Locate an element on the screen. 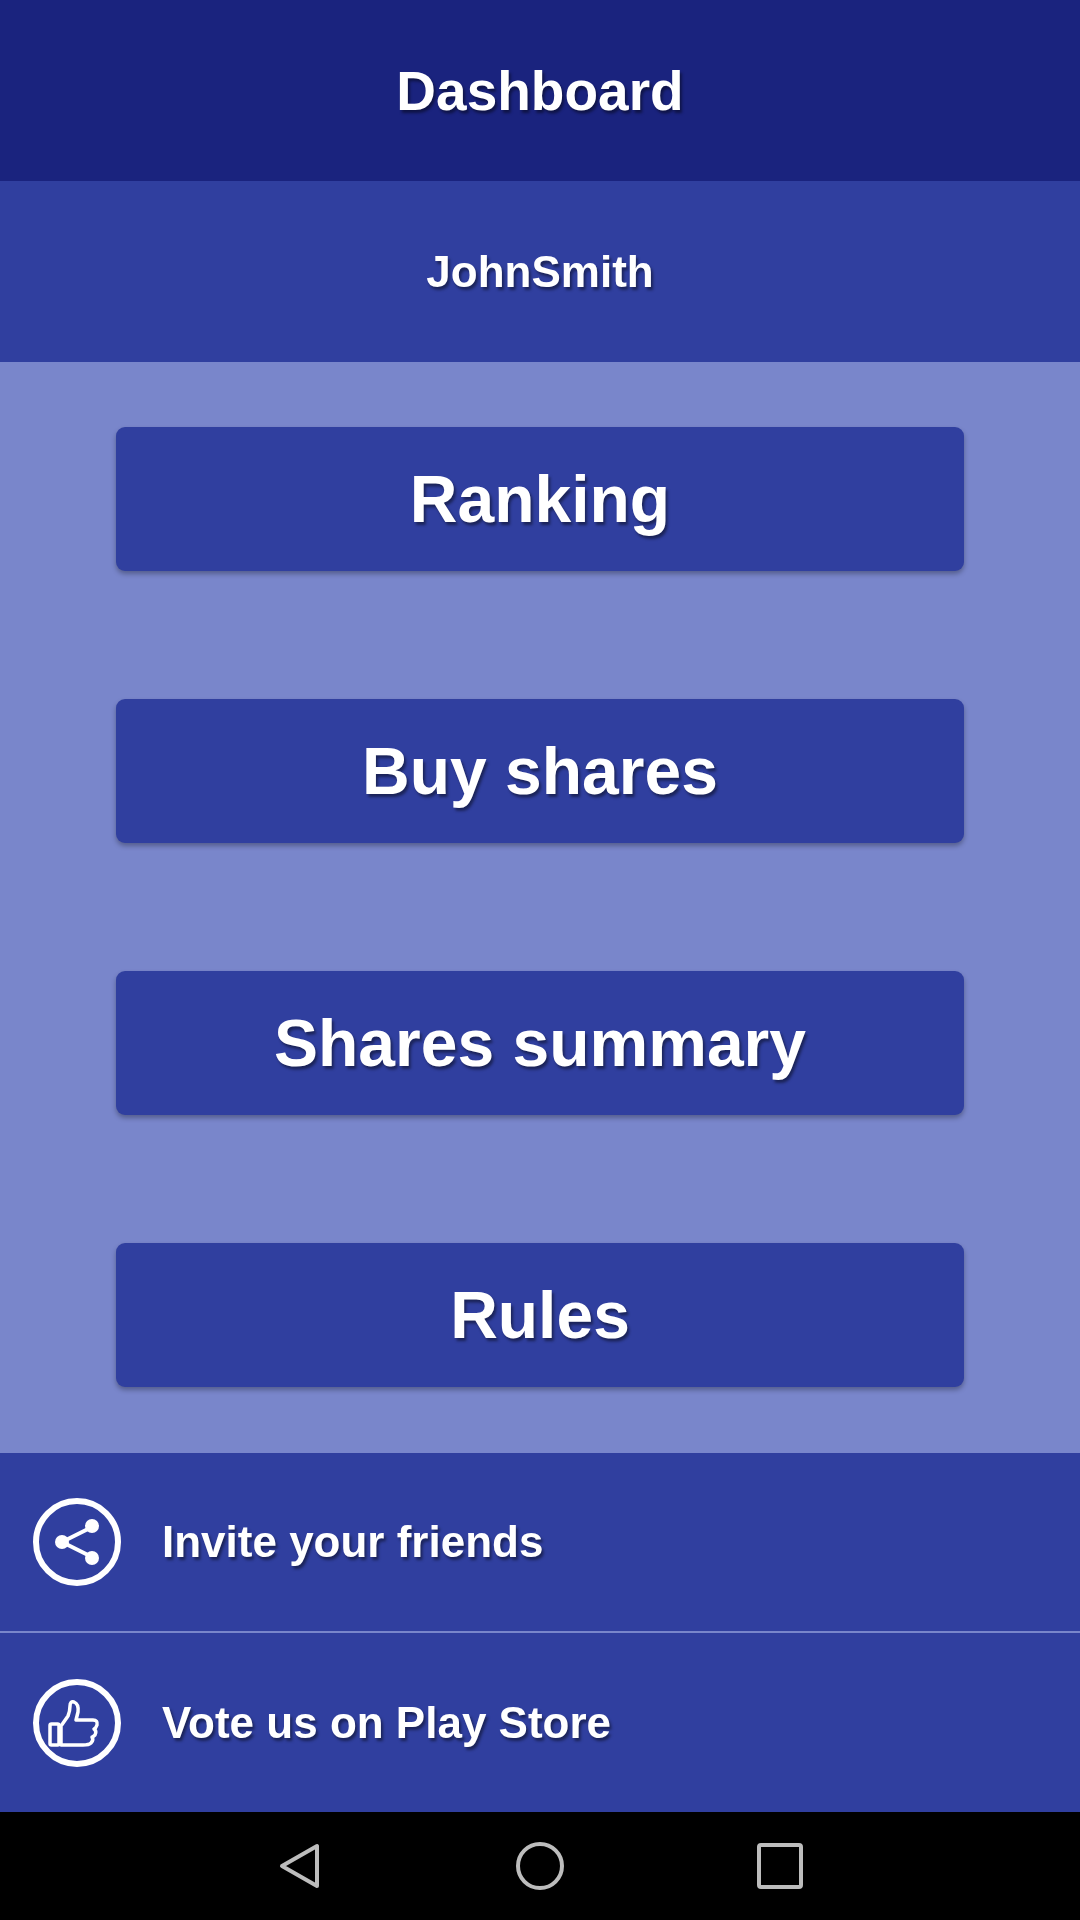 Image resolution: width=1080 pixels, height=1920 pixels. home-icon is located at coordinates (540, 1866).